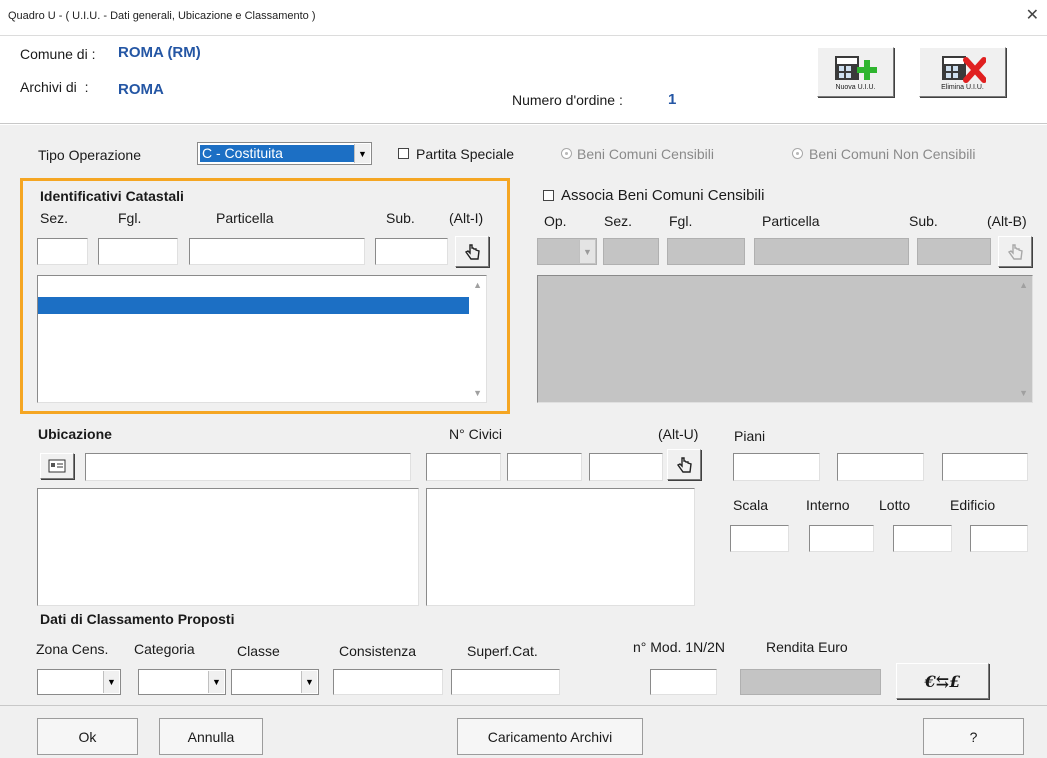 Image resolution: width=1047 pixels, height=758 pixels. What do you see at coordinates (560, 547) in the screenshot?
I see `civici-list` at bounding box center [560, 547].